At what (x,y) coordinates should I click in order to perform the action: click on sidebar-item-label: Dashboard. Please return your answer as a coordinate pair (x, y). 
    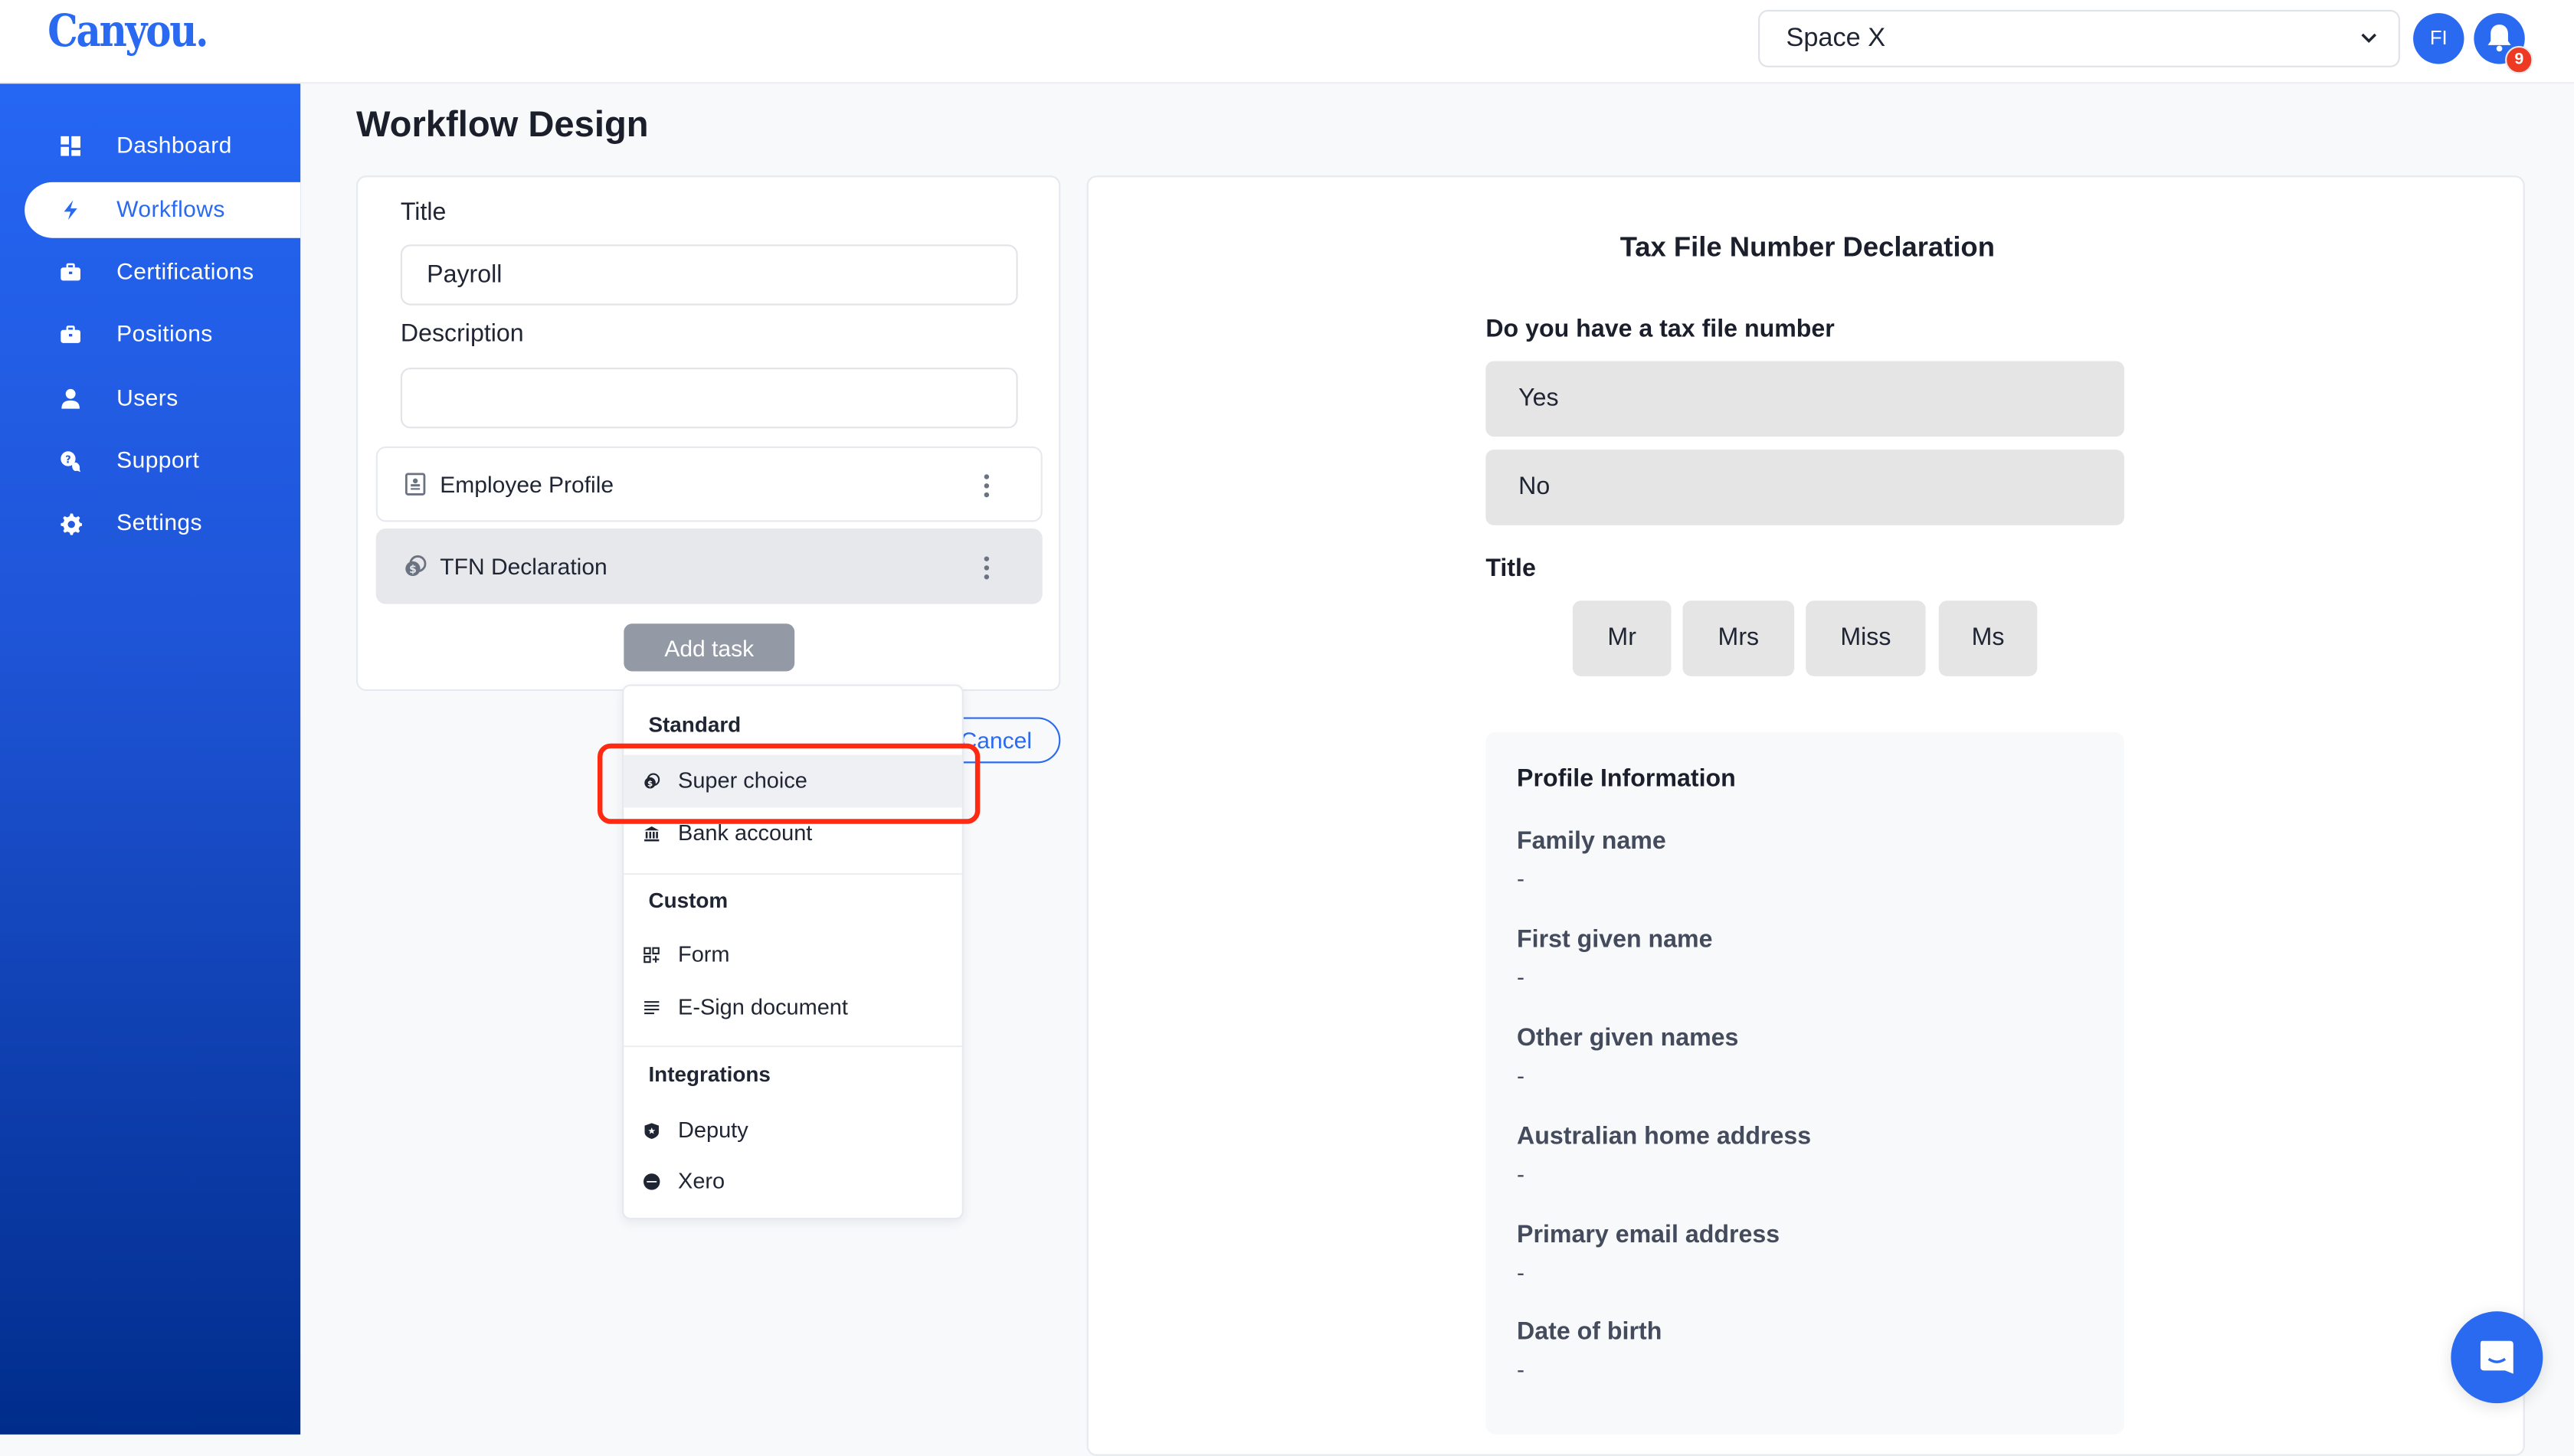
    Looking at the image, I should click on (174, 144).